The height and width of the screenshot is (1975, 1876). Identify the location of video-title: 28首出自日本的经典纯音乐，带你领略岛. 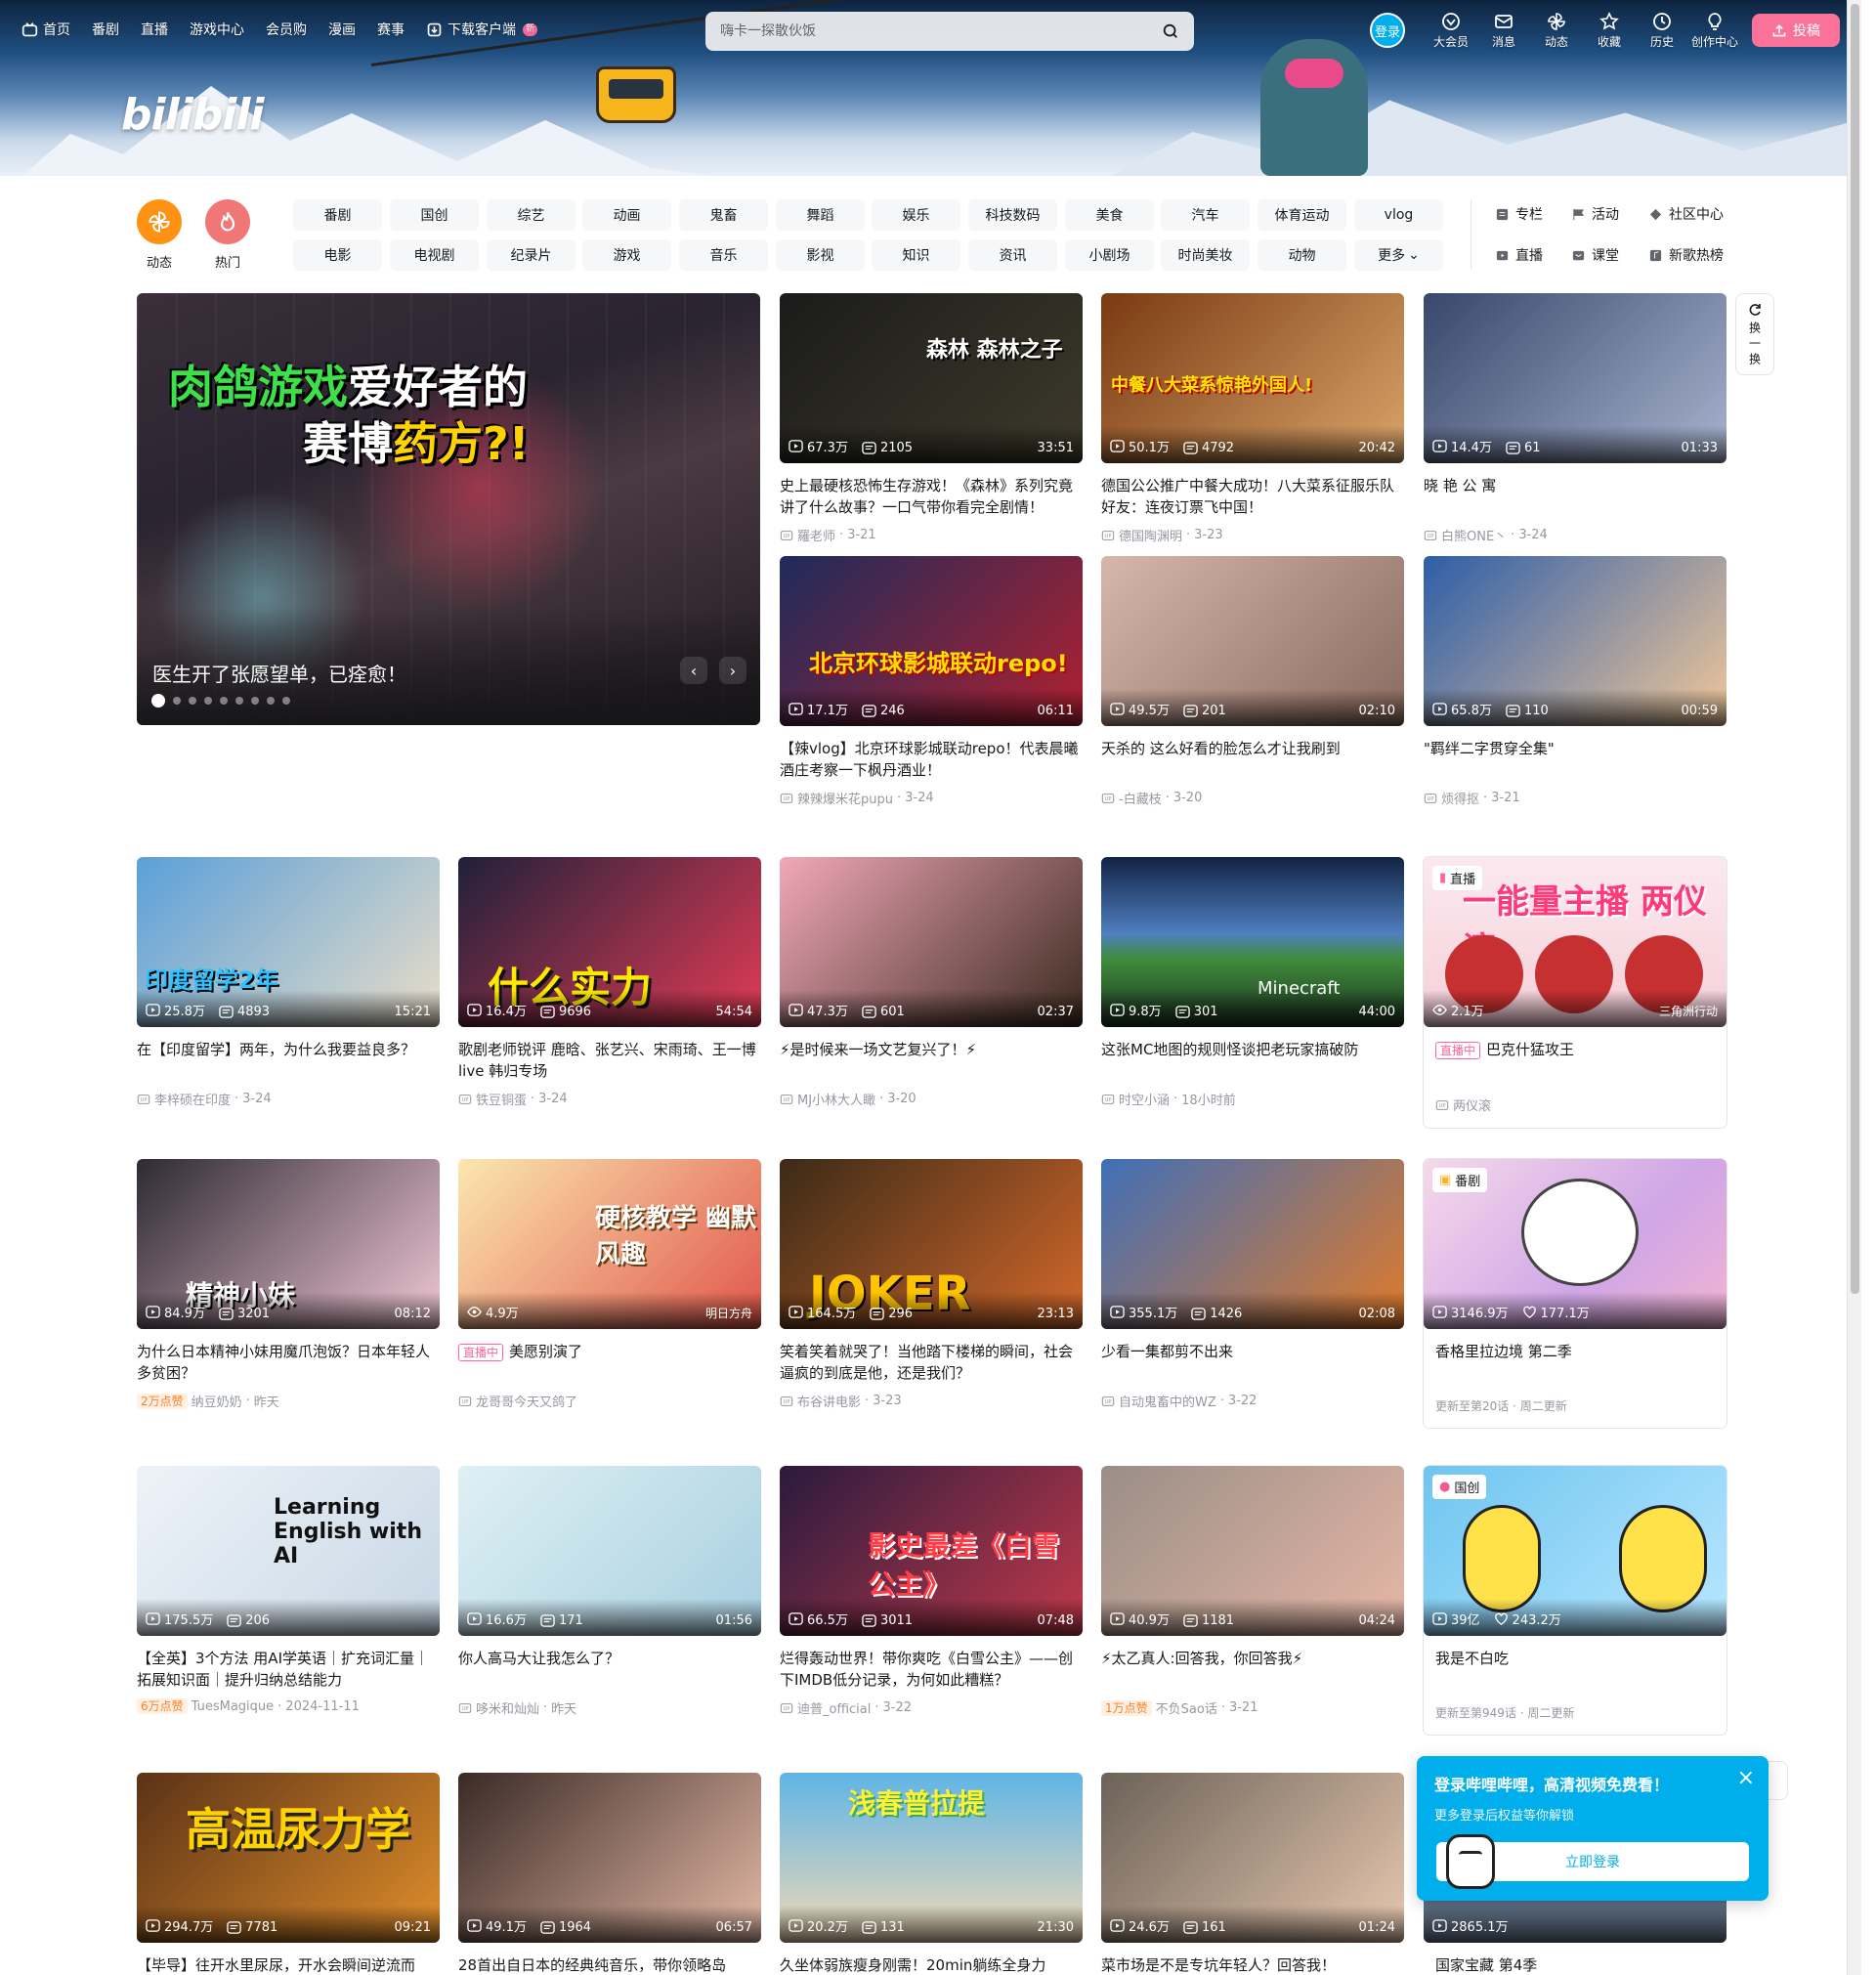
(609, 1965).